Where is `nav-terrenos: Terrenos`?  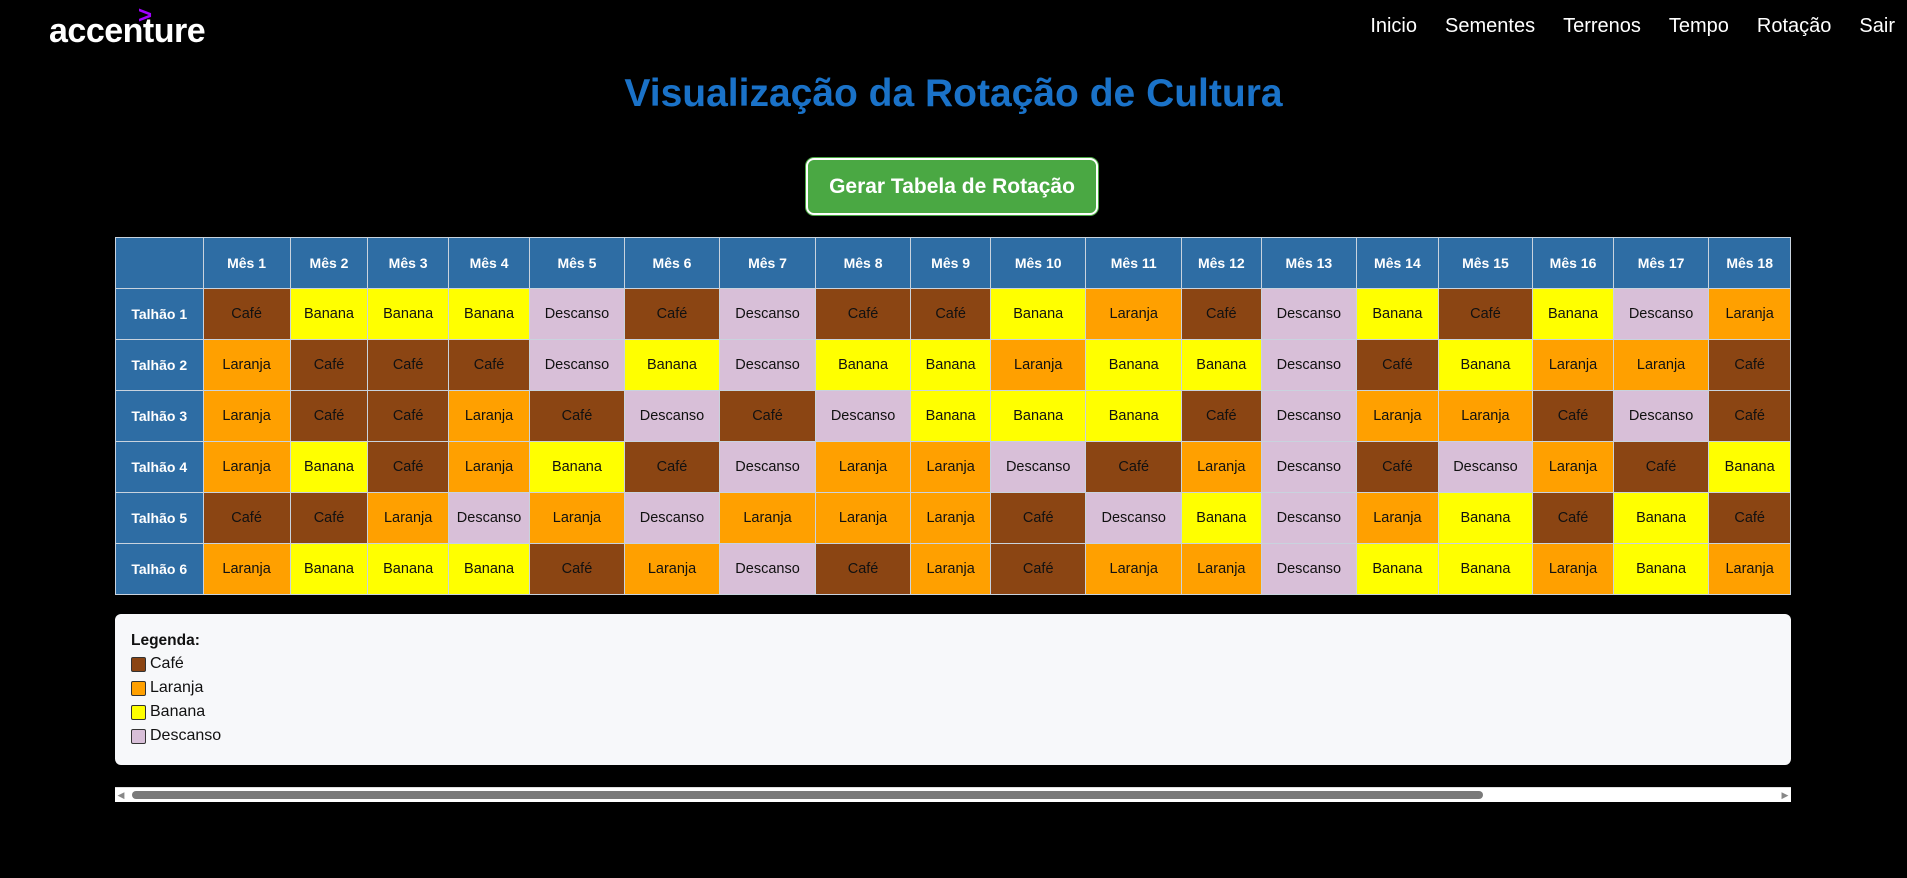 nav-terrenos: Terrenos is located at coordinates (1602, 26).